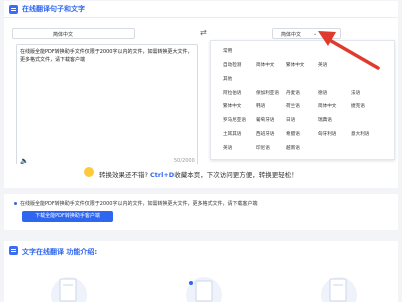  I want to click on tip-text: 转换效果还不错? Ctrl+D收藏本页，下次访问更方便，转换更轻松！, so click(198, 175).